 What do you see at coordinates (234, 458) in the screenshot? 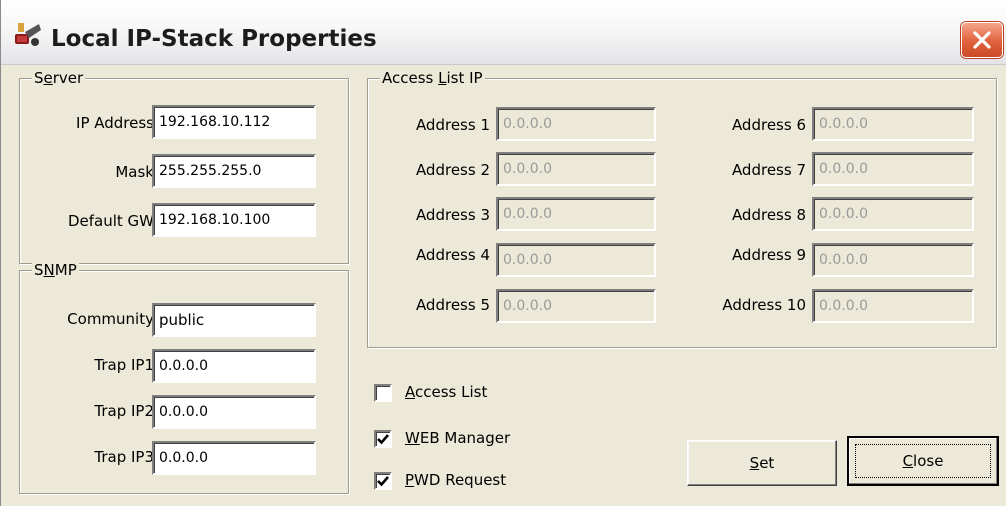
I see `trap-ip3-input: 0.0.0.0` at bounding box center [234, 458].